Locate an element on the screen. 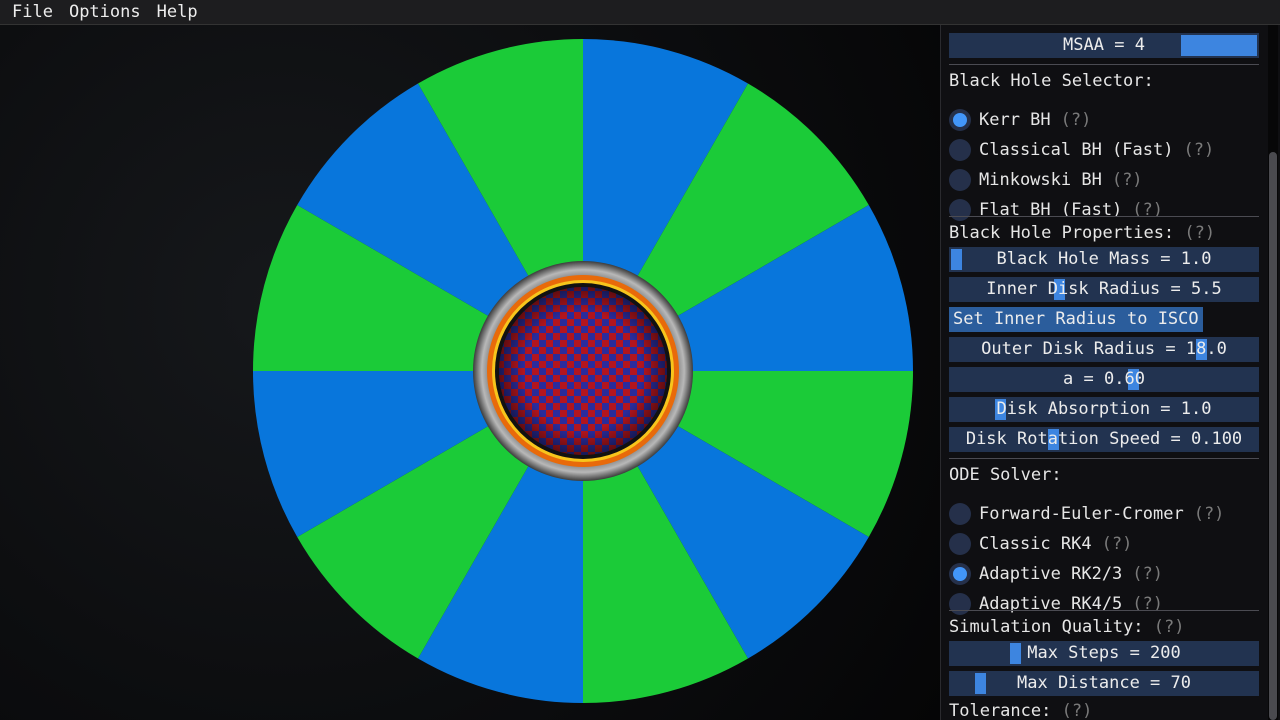 Image resolution: width=1280 pixels, height=720 pixels. solver-option: Adaptive RK4/5 (?) is located at coordinates (1104, 604).